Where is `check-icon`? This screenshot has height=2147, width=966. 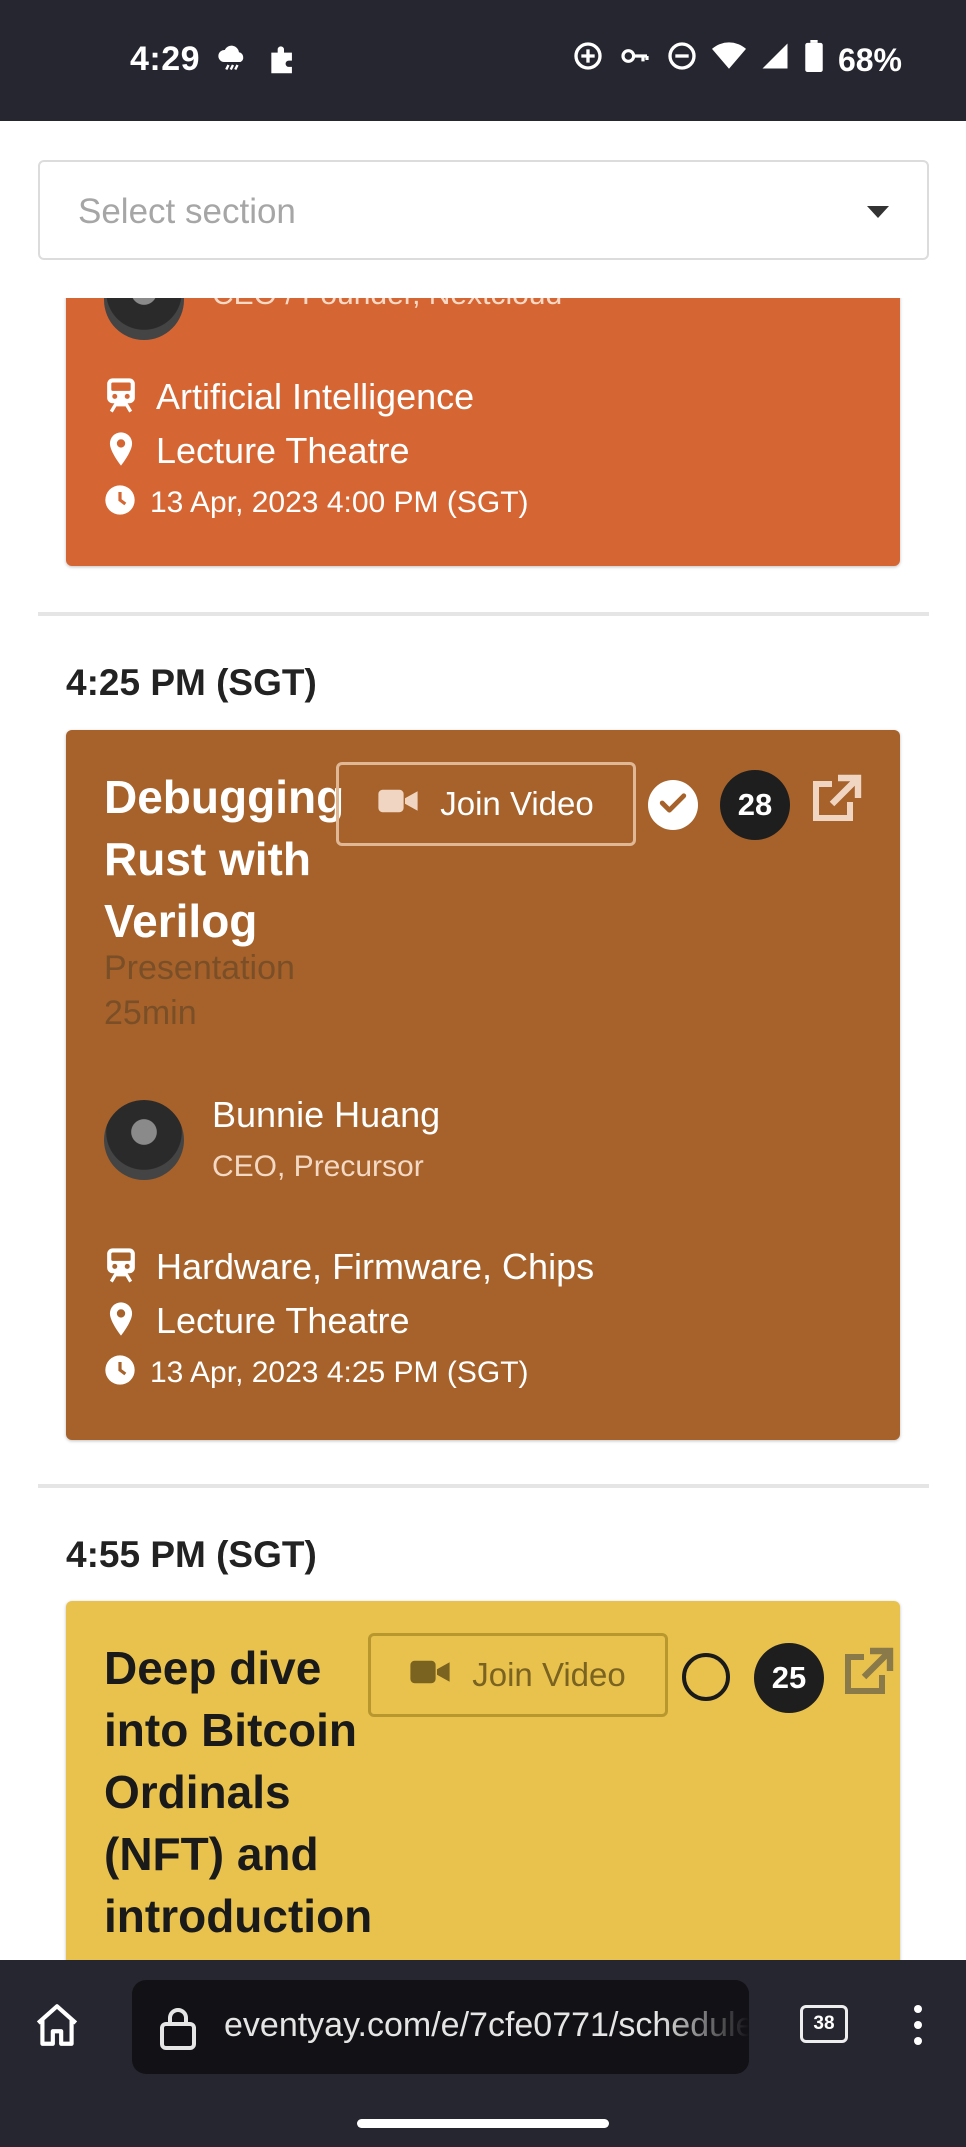 check-icon is located at coordinates (673, 805).